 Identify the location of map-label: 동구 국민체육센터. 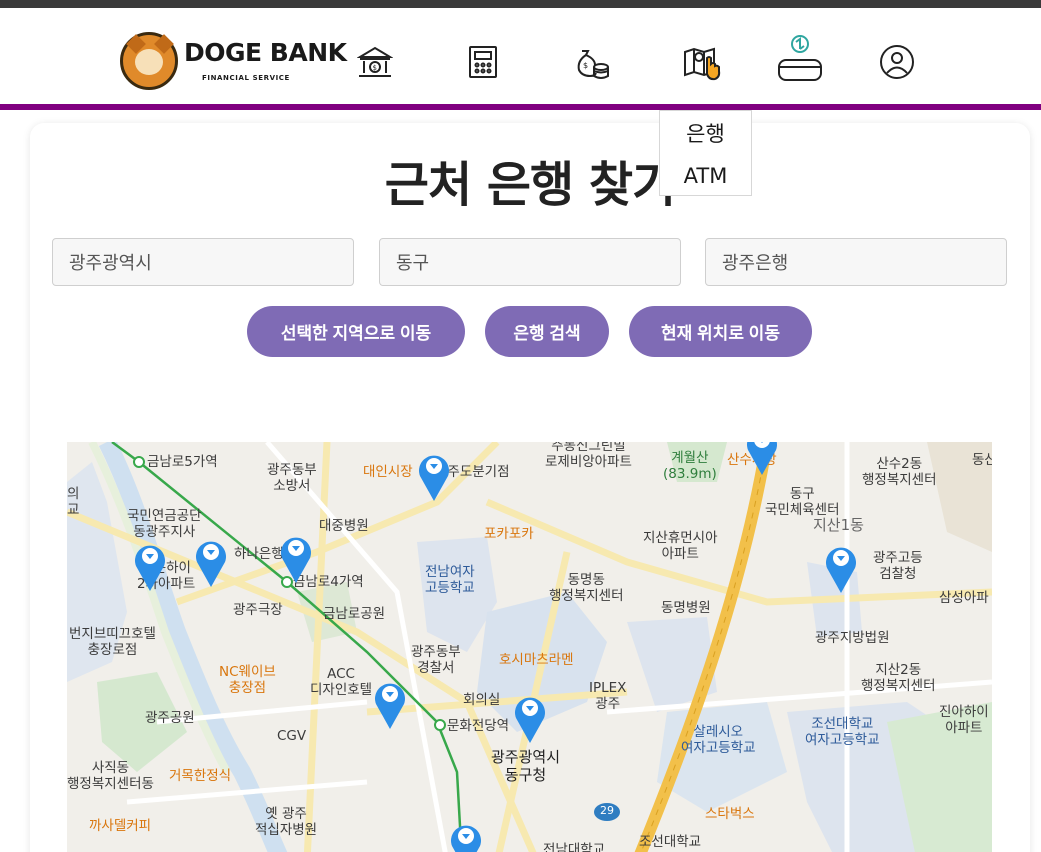
(802, 502).